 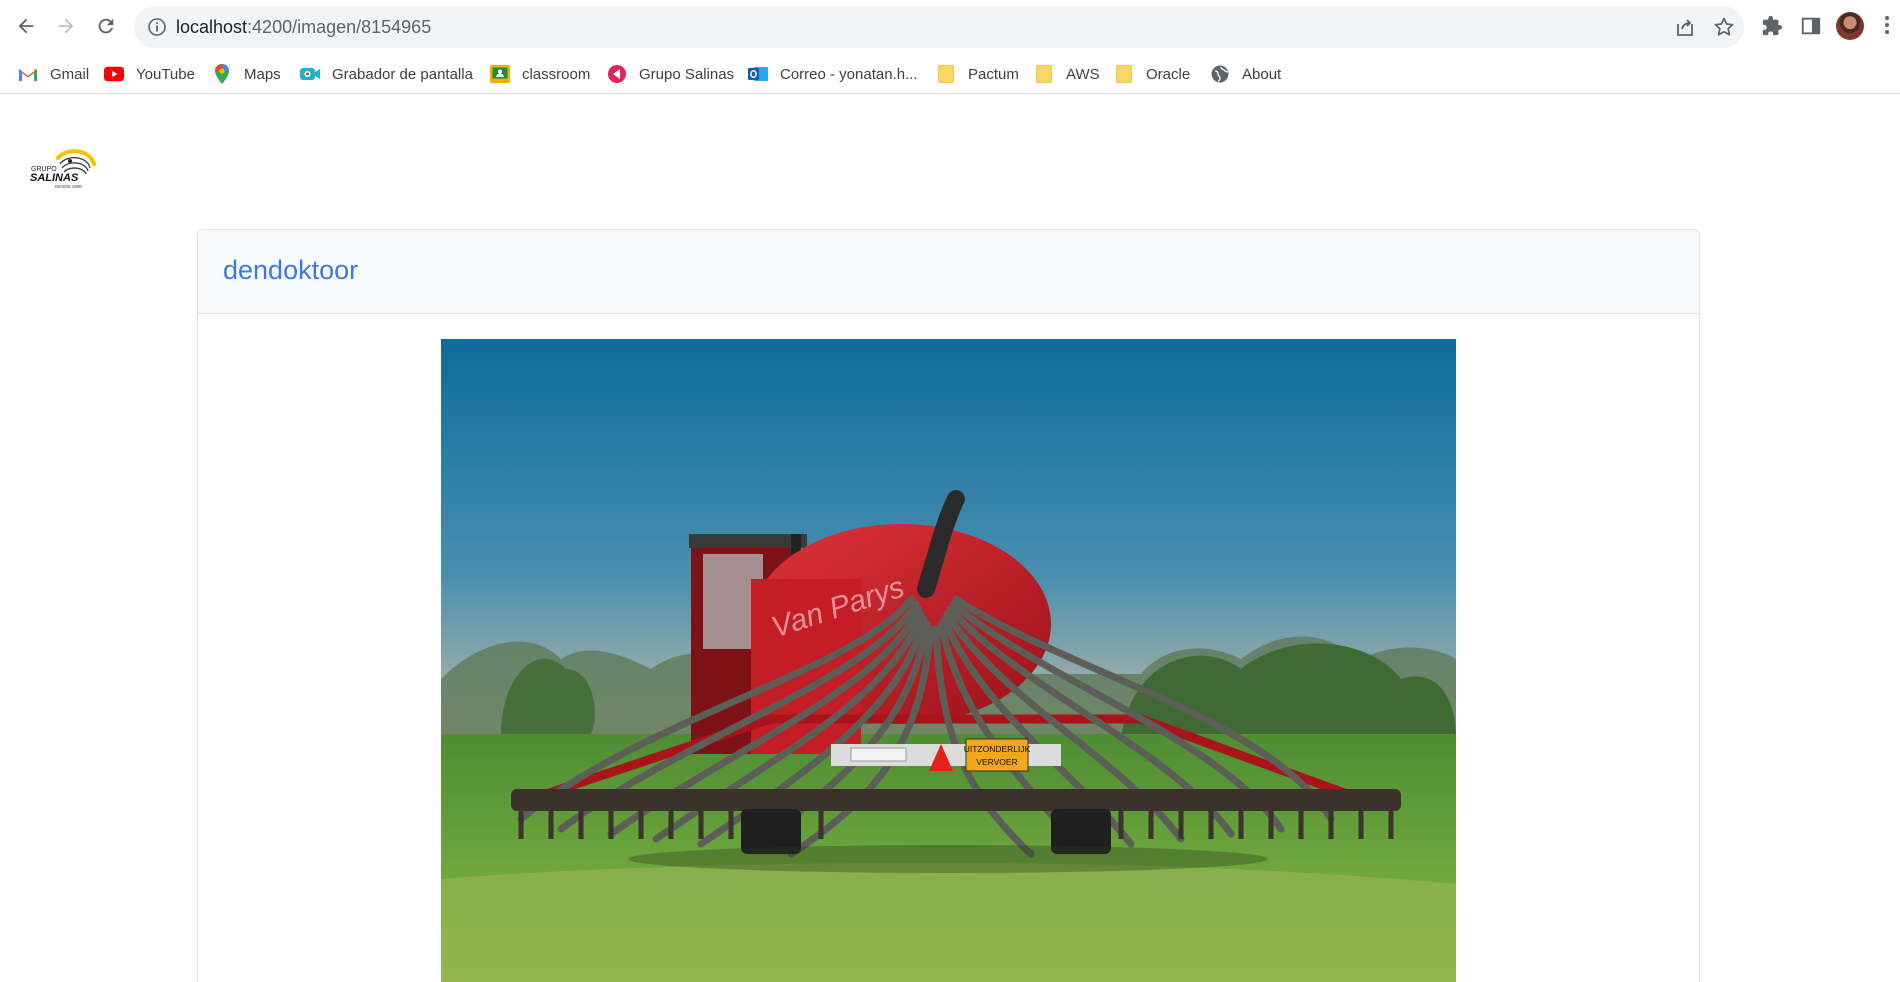 I want to click on side-panel-icon, so click(x=1811, y=26).